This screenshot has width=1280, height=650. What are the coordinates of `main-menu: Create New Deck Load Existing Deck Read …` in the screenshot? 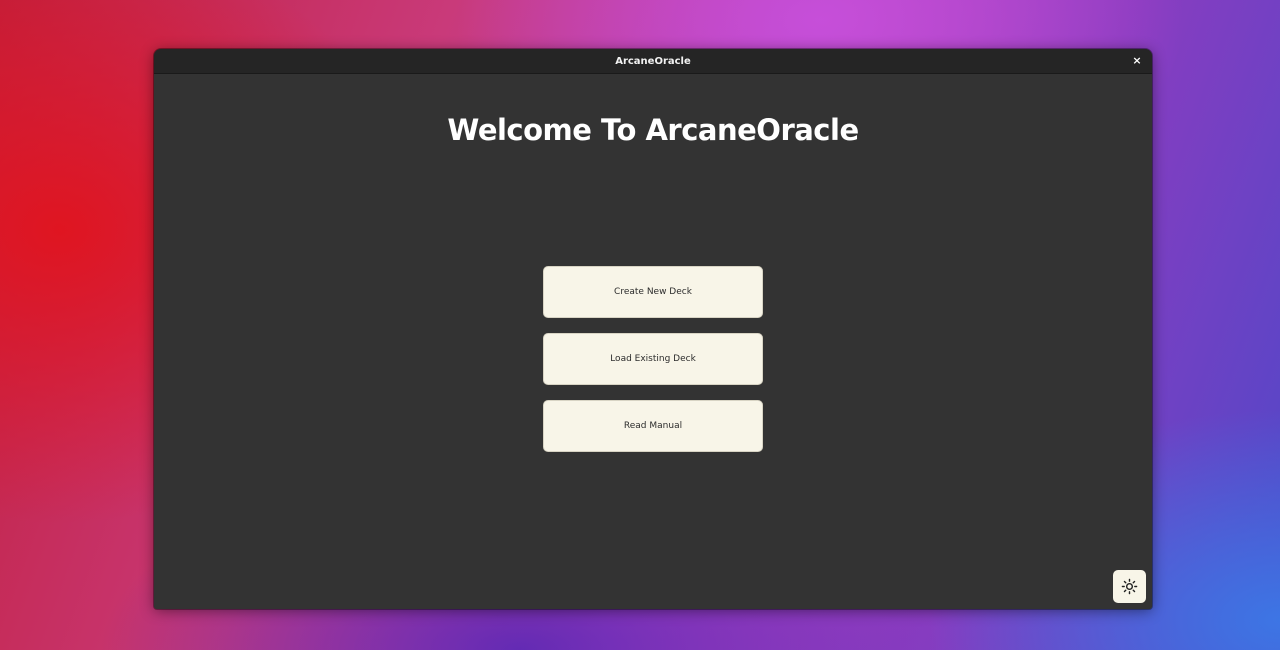 It's located at (653, 366).